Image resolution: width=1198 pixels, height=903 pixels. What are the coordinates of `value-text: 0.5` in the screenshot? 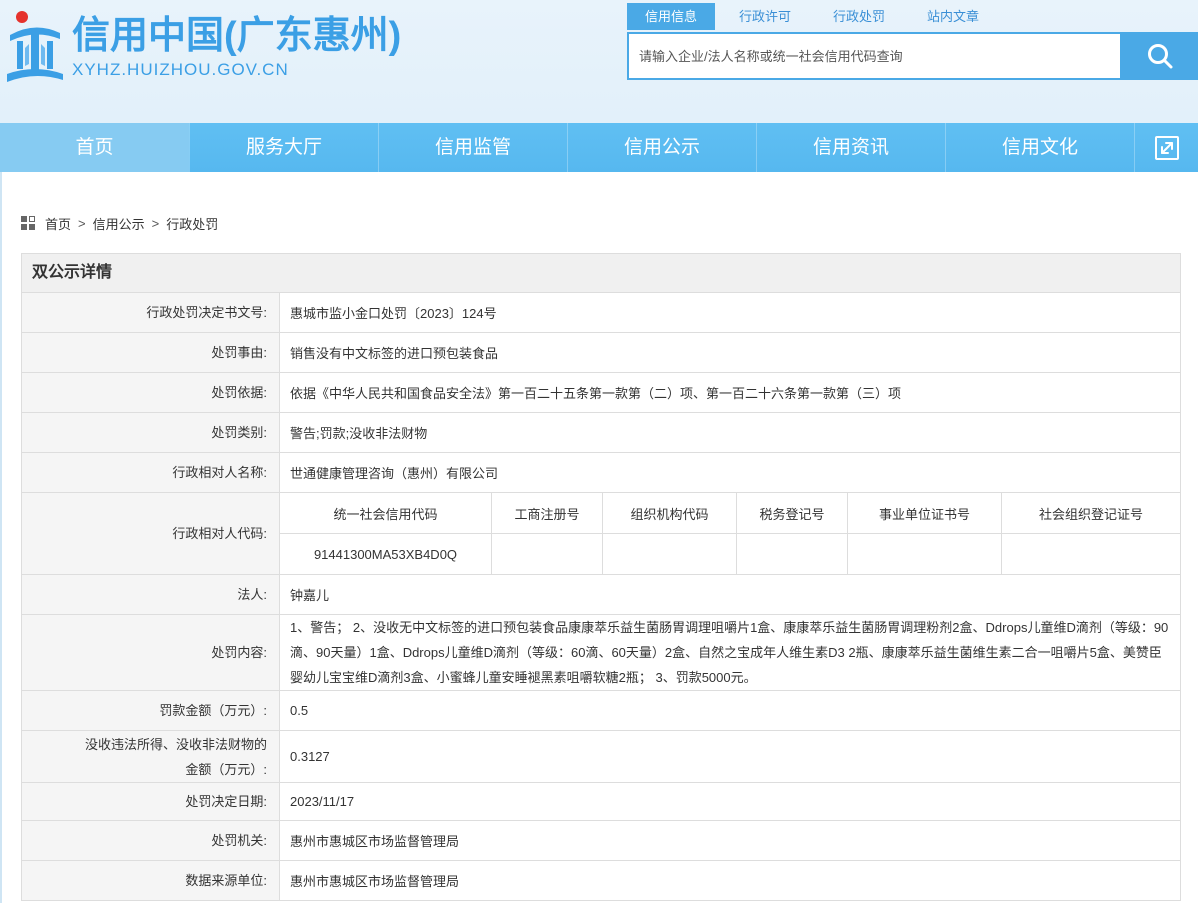 It's located at (299, 710).